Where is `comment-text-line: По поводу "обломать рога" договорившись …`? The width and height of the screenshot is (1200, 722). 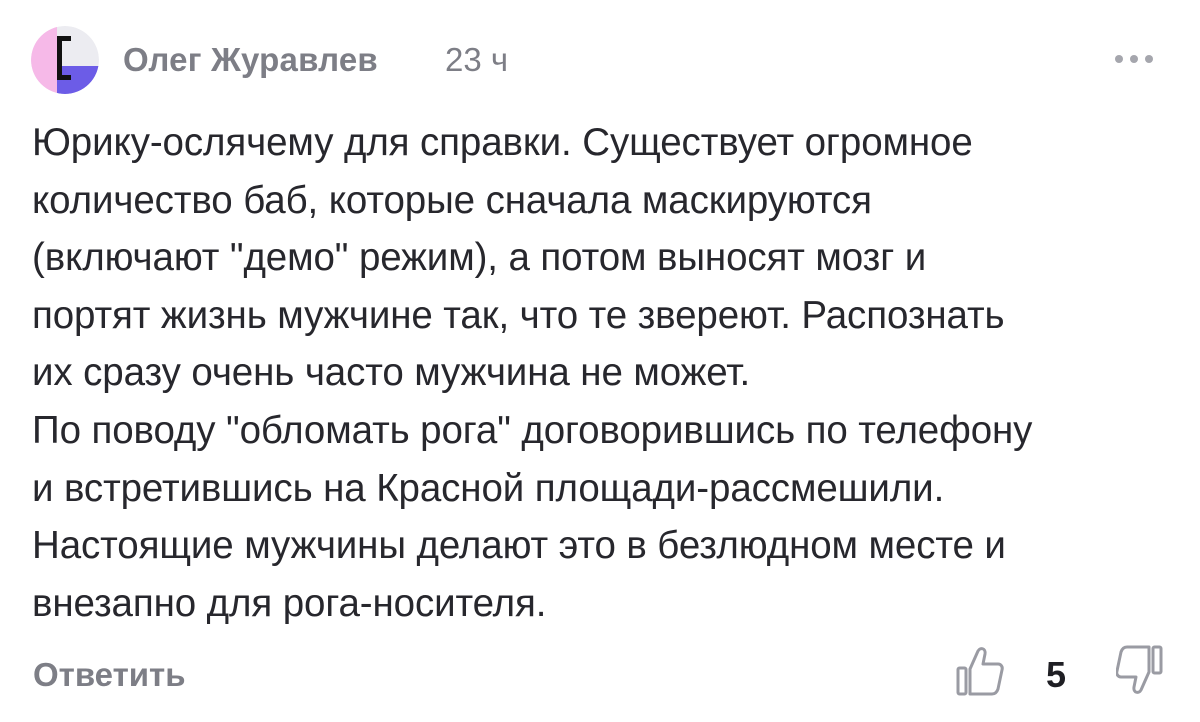 comment-text-line: По поводу "обломать рога" договорившись … is located at coordinates (532, 430).